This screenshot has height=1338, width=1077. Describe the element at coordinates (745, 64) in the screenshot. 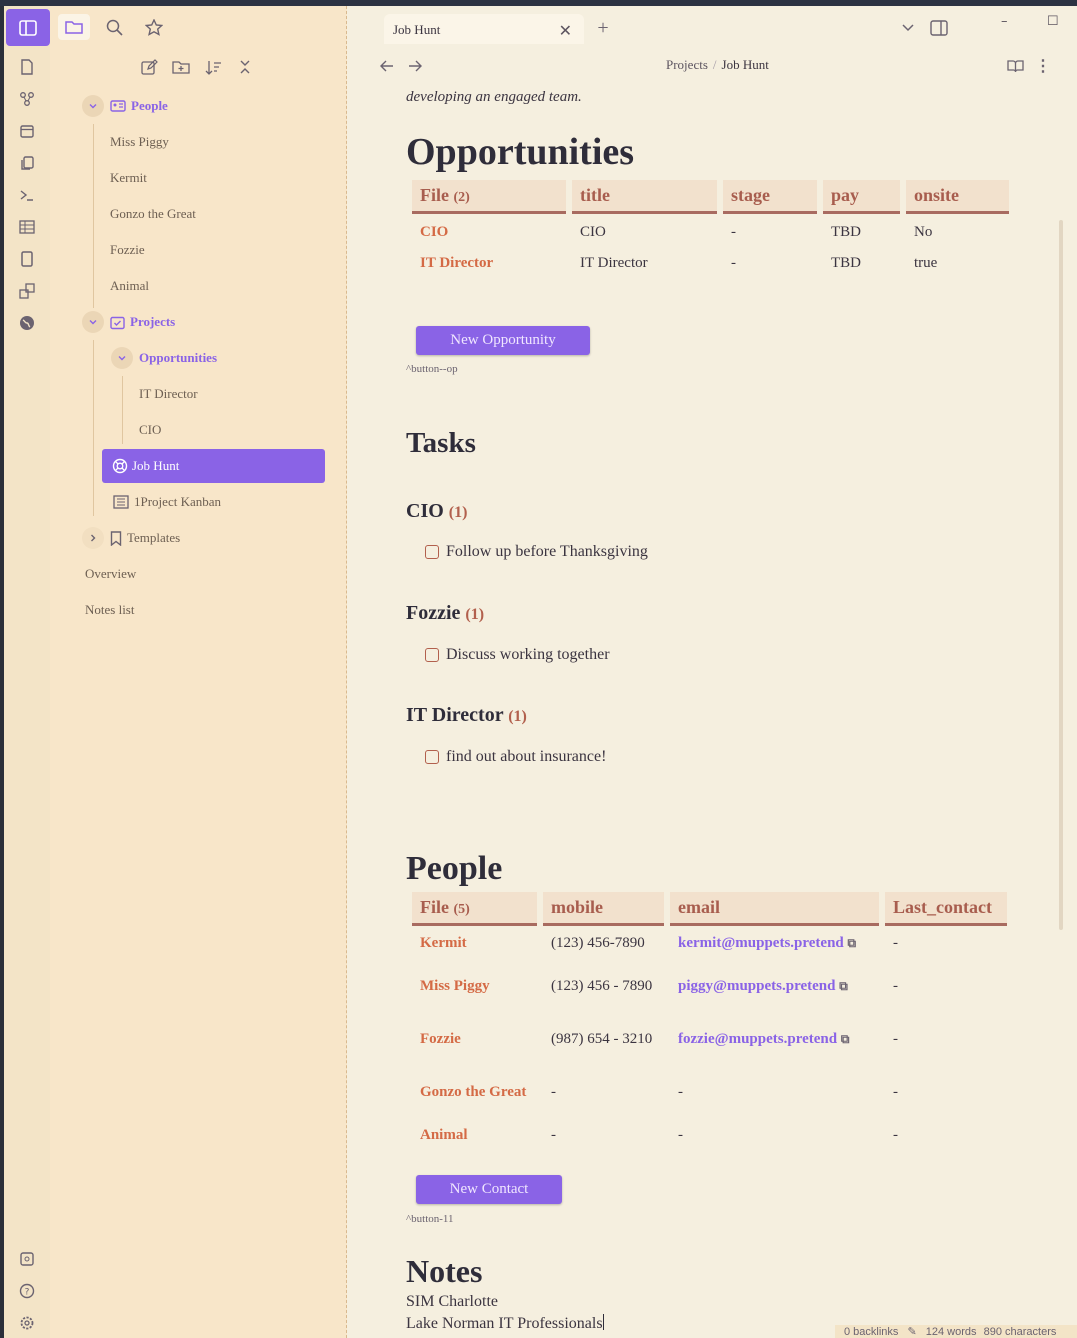

I see `breadcrumb-current: Job Hunt` at that location.